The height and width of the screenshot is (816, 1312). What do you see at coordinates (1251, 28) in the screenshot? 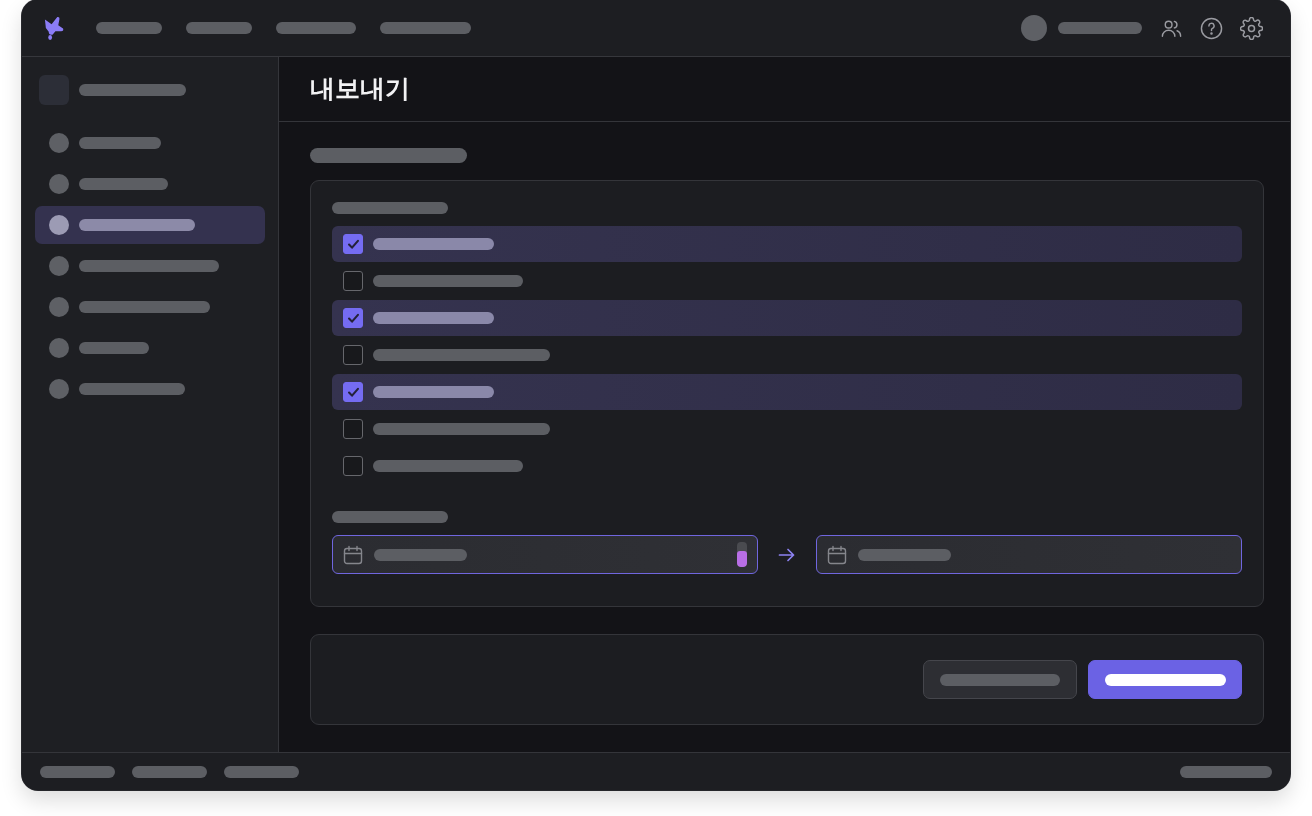
I see `settings-icon` at bounding box center [1251, 28].